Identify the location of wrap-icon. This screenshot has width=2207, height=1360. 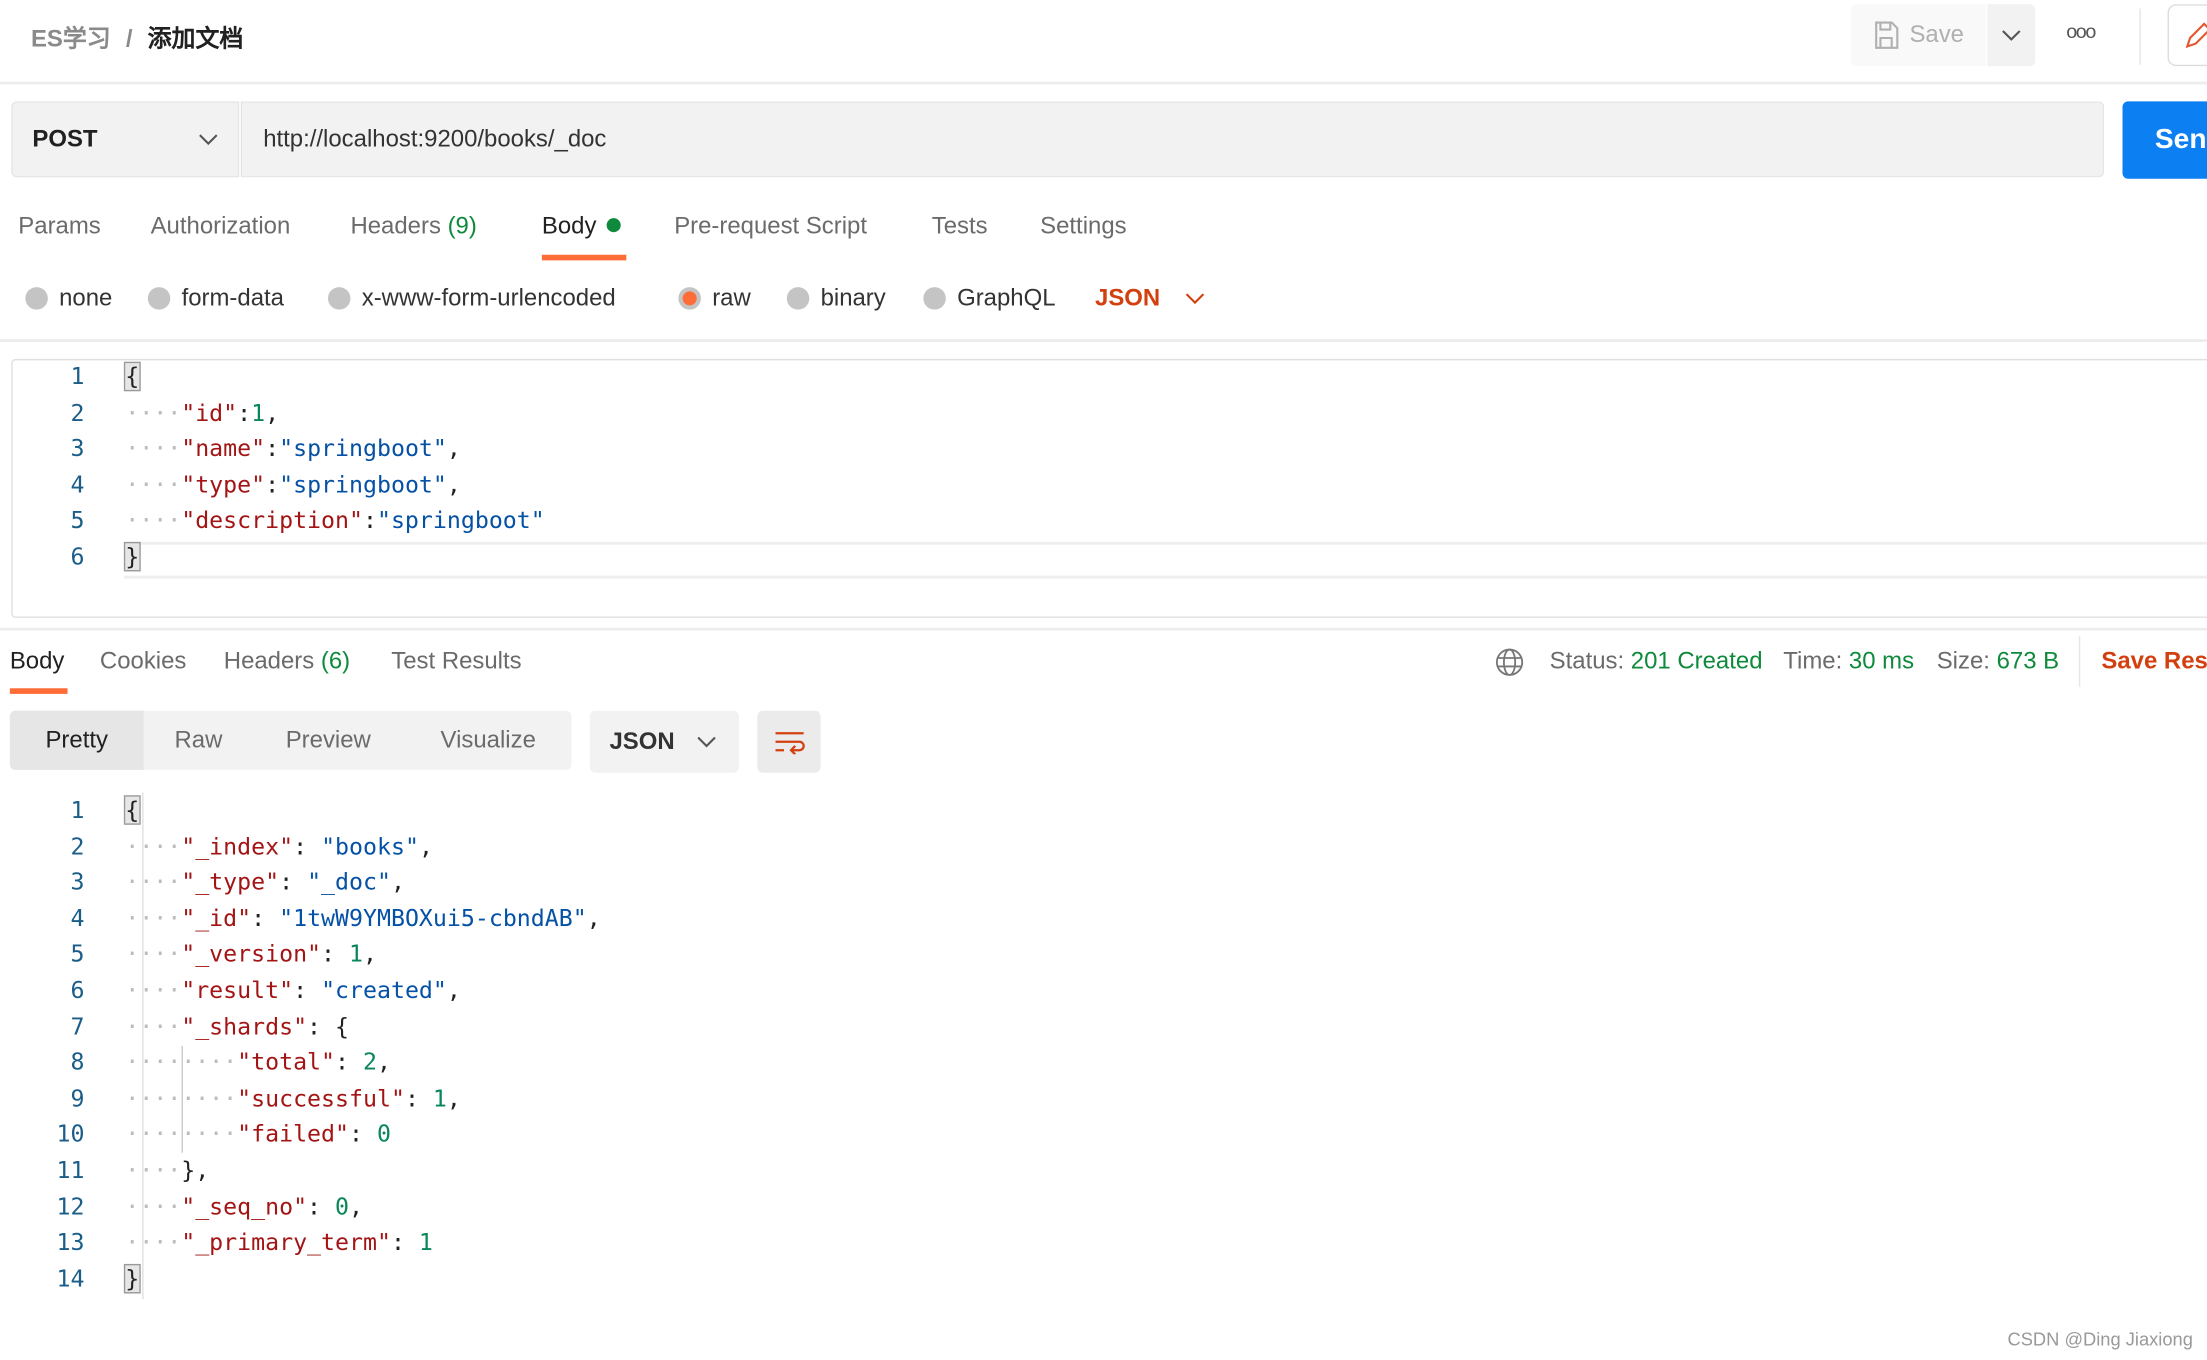
(789, 743).